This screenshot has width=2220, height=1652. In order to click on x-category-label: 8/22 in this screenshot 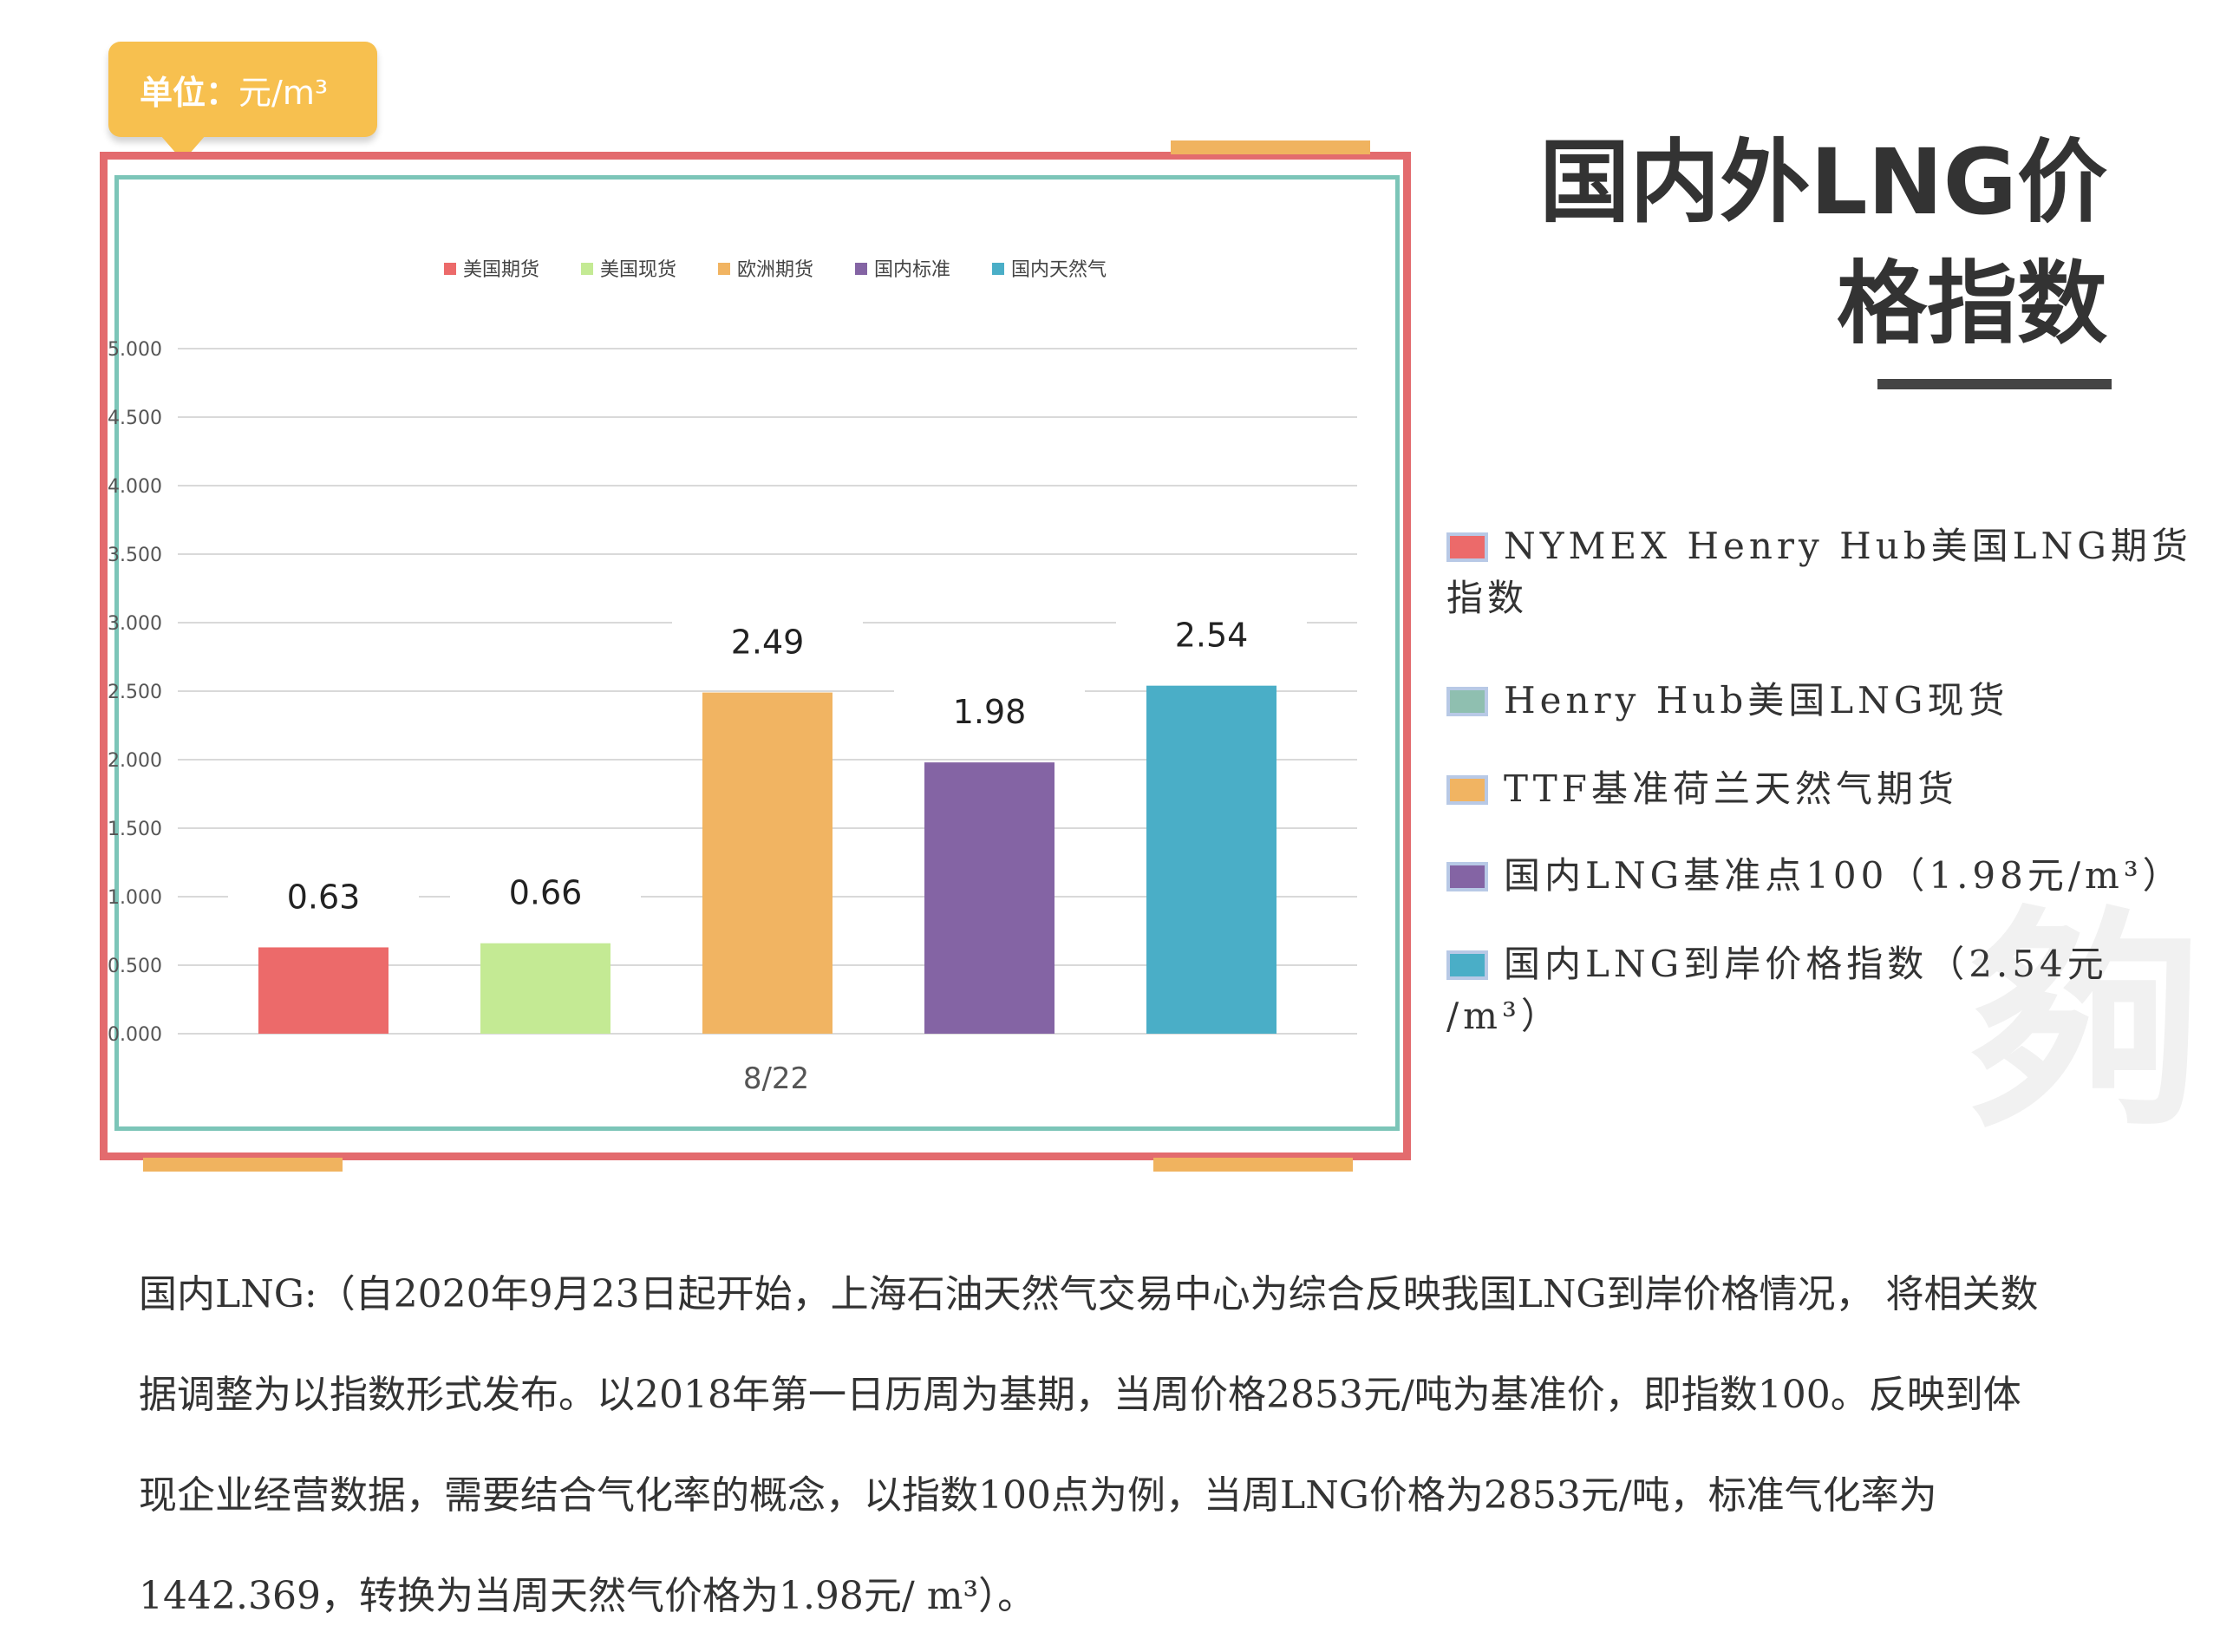, I will do `click(776, 1079)`.